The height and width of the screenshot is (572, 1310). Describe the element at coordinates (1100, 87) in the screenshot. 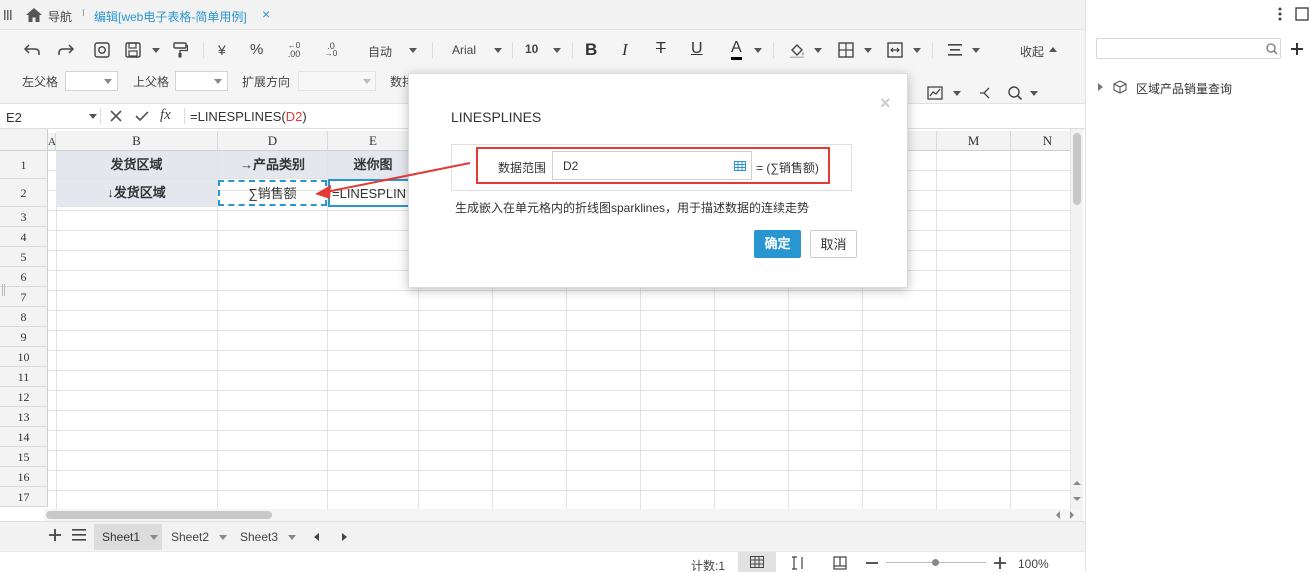

I see `tree-expand-icon` at that location.